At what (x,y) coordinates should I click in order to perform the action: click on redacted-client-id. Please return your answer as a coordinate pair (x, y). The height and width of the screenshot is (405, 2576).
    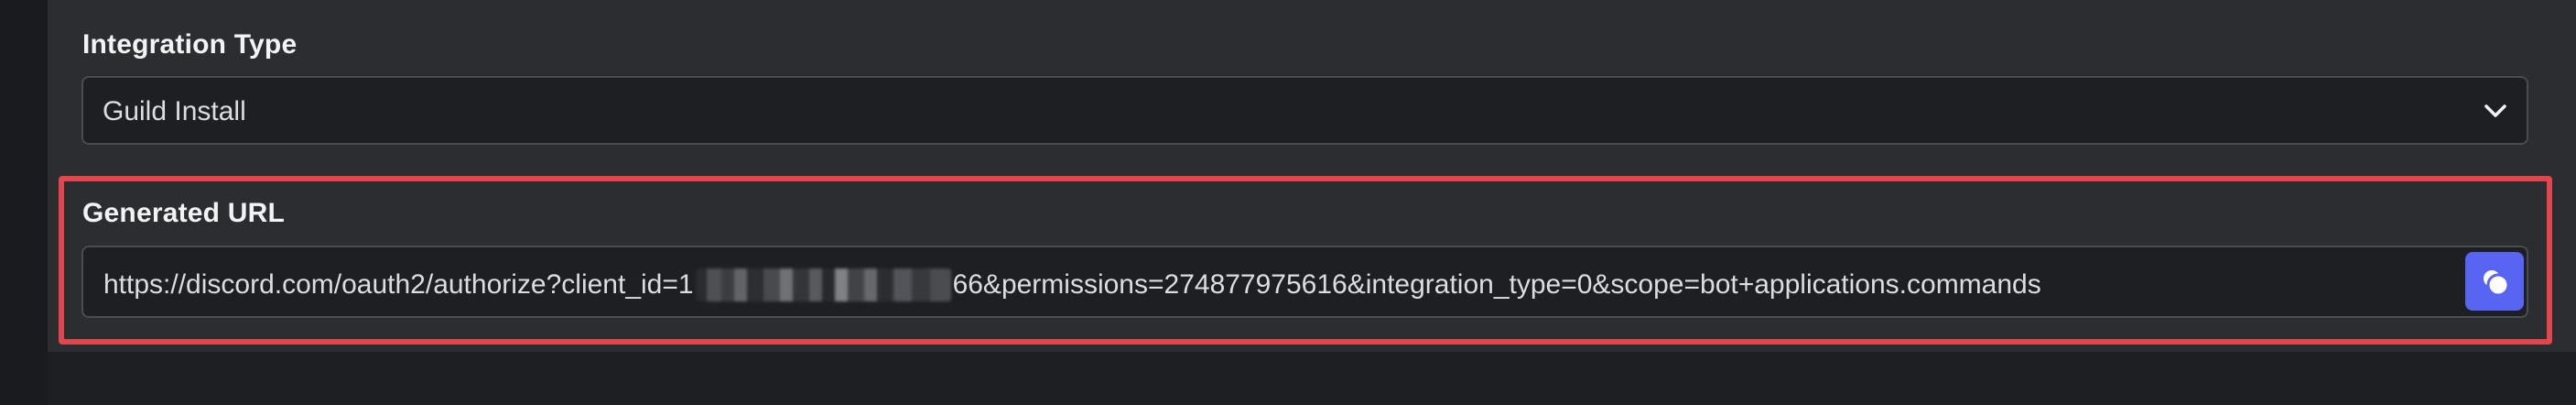
    Looking at the image, I should click on (823, 285).